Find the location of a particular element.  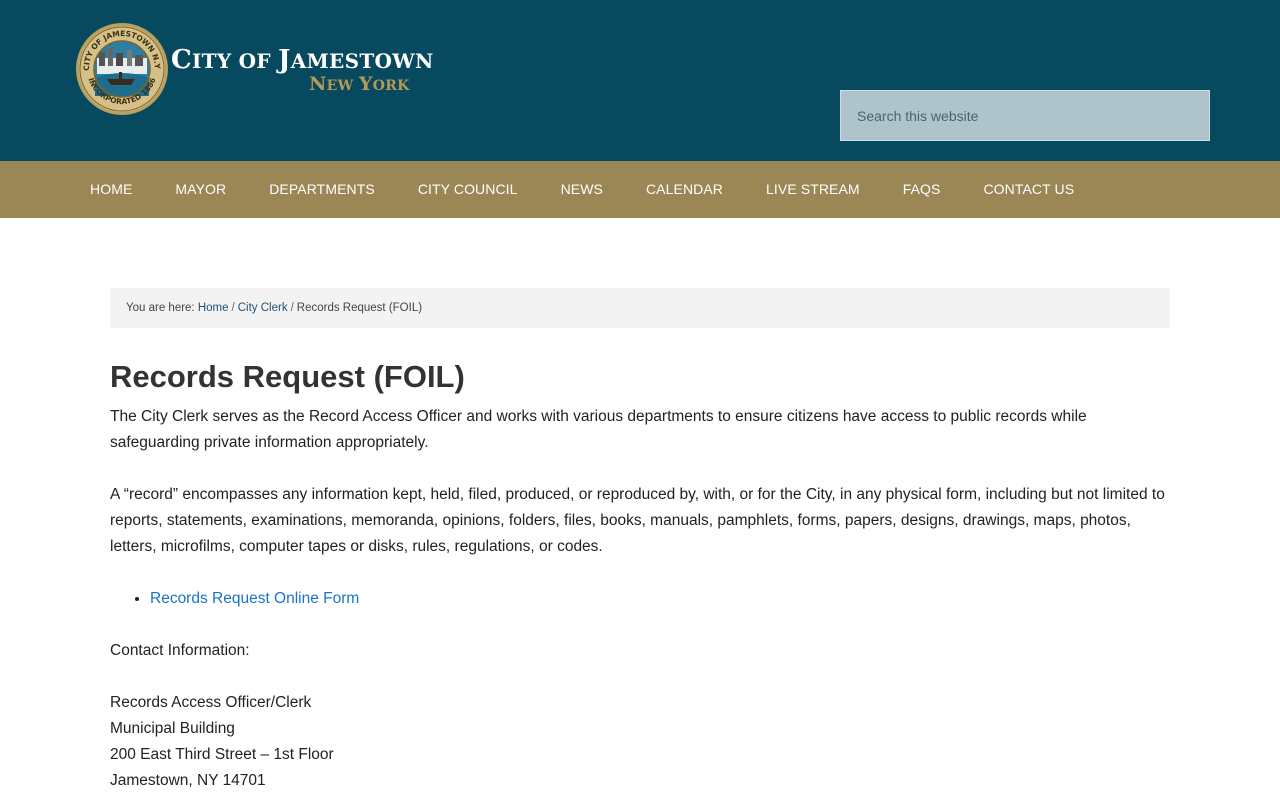

search-input is located at coordinates (1025, 115).